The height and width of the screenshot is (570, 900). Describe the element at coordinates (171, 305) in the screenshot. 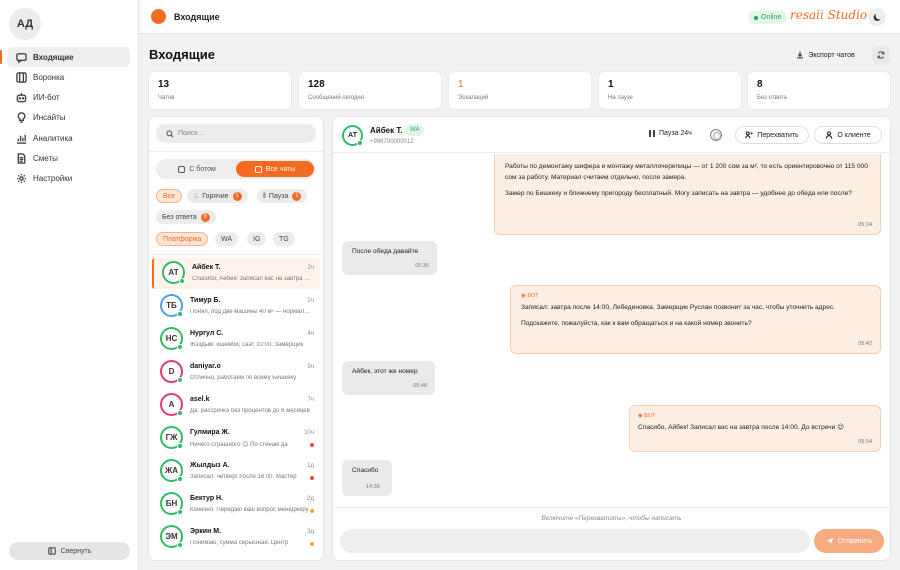

I see `avatar: ТБ` at that location.